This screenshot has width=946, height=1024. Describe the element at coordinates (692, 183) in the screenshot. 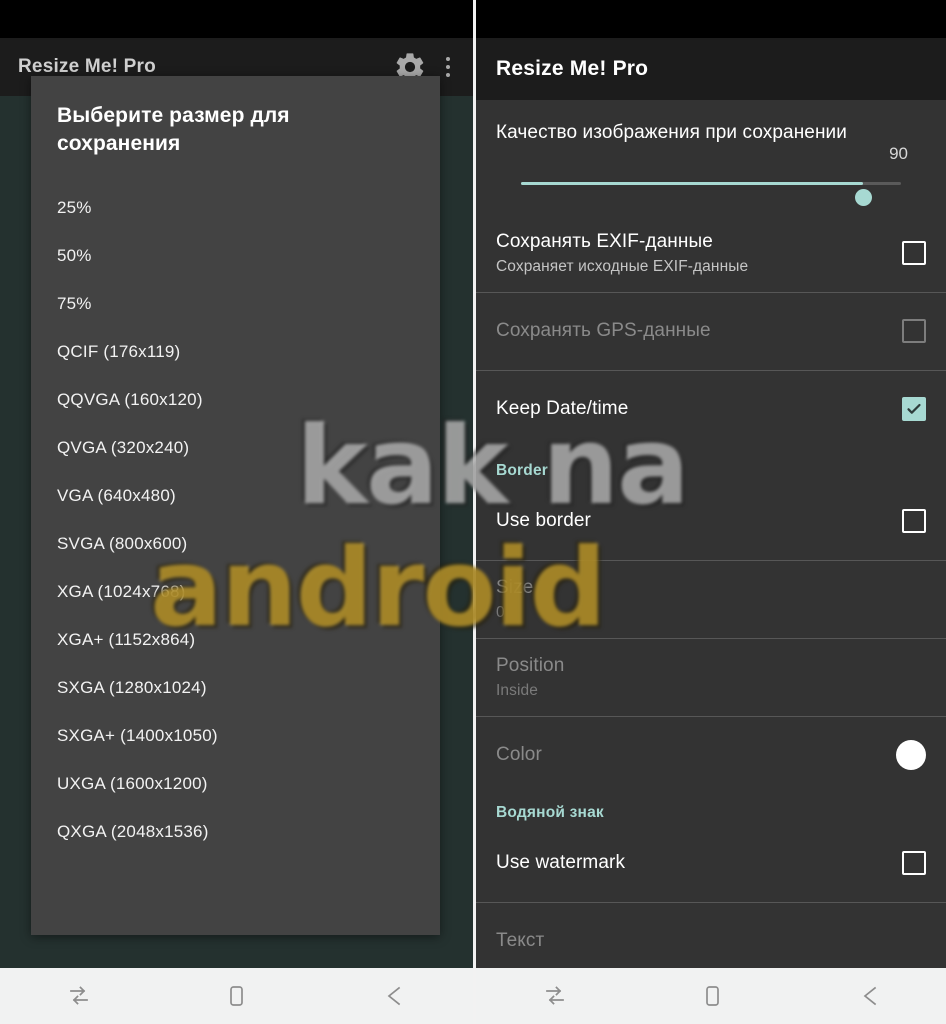

I see `slider-track-fill` at that location.